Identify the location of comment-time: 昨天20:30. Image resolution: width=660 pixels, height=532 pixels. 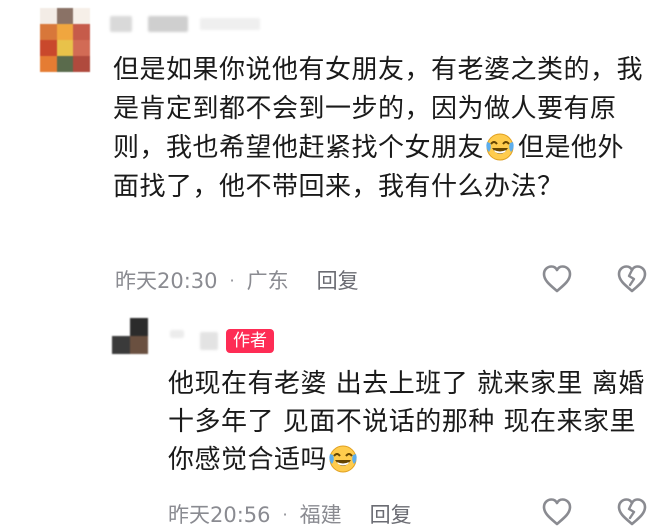
(166, 281).